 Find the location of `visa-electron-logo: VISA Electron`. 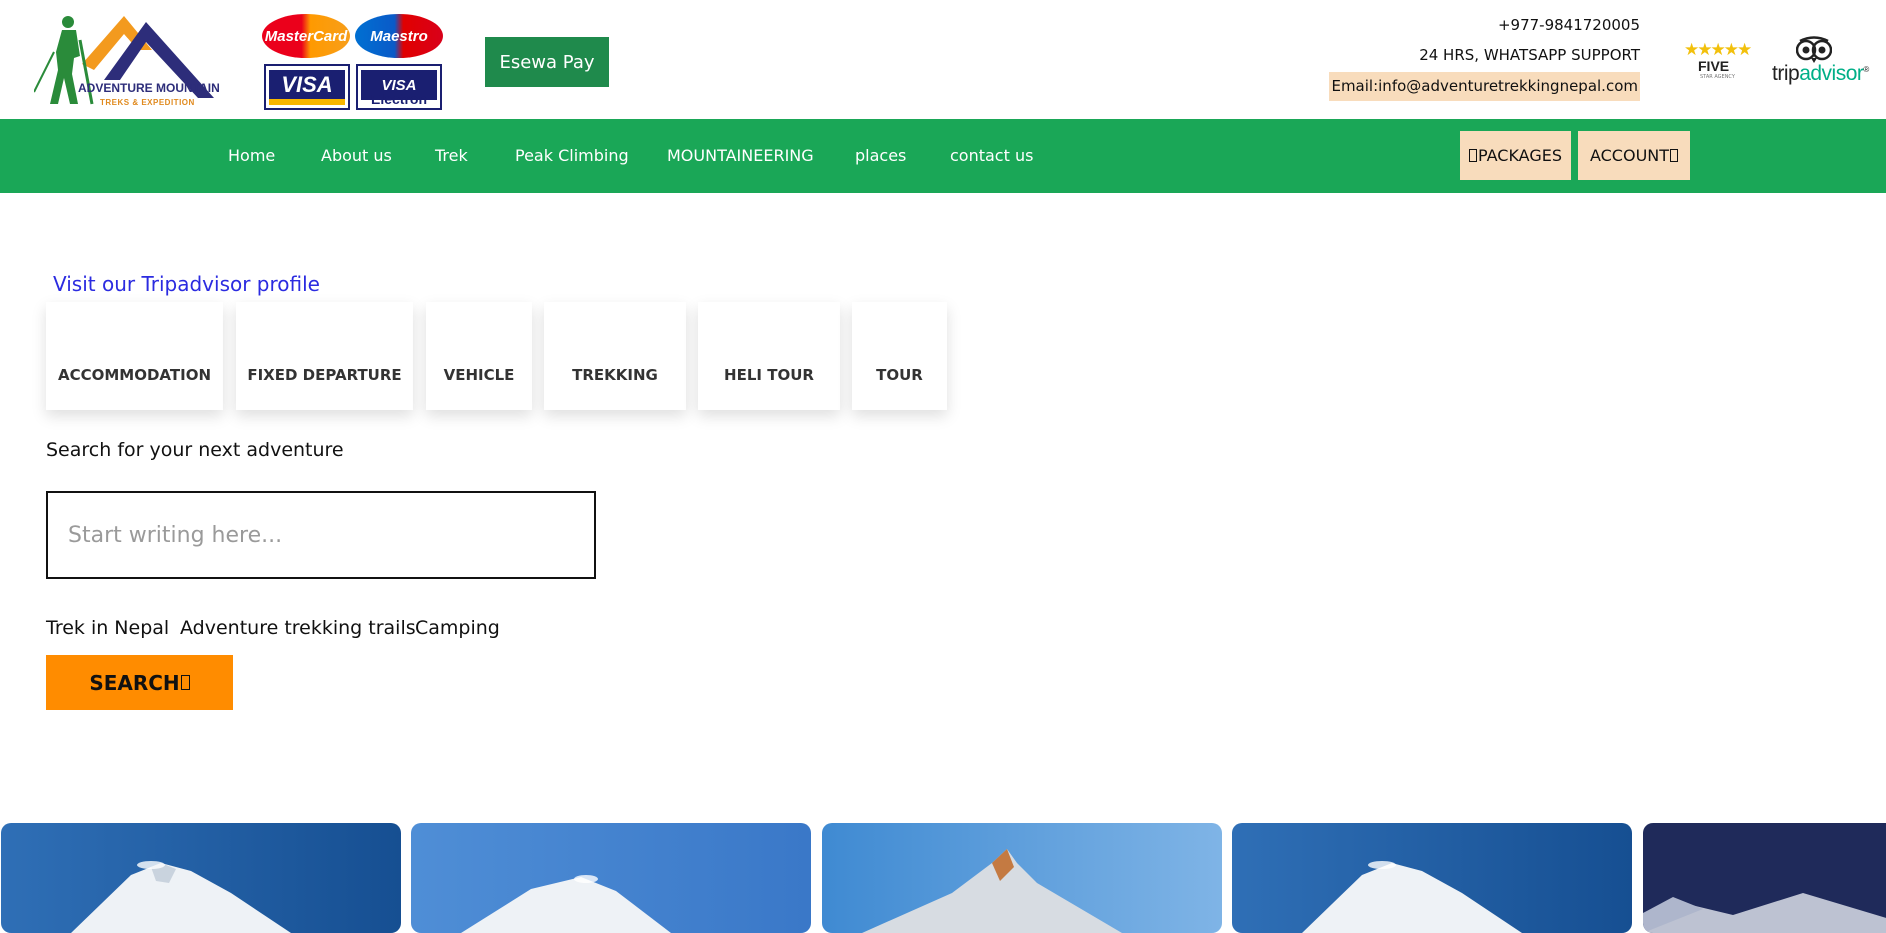

visa-electron-logo: VISA Electron is located at coordinates (399, 87).